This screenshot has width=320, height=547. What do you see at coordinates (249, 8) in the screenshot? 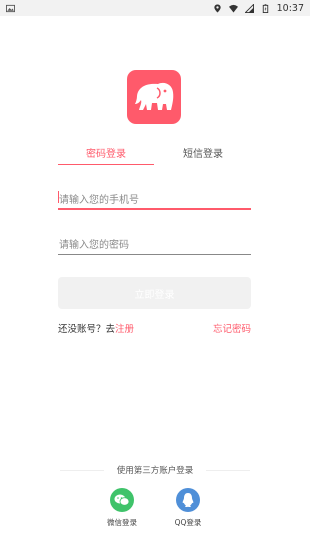
I see `signal-icon` at bounding box center [249, 8].